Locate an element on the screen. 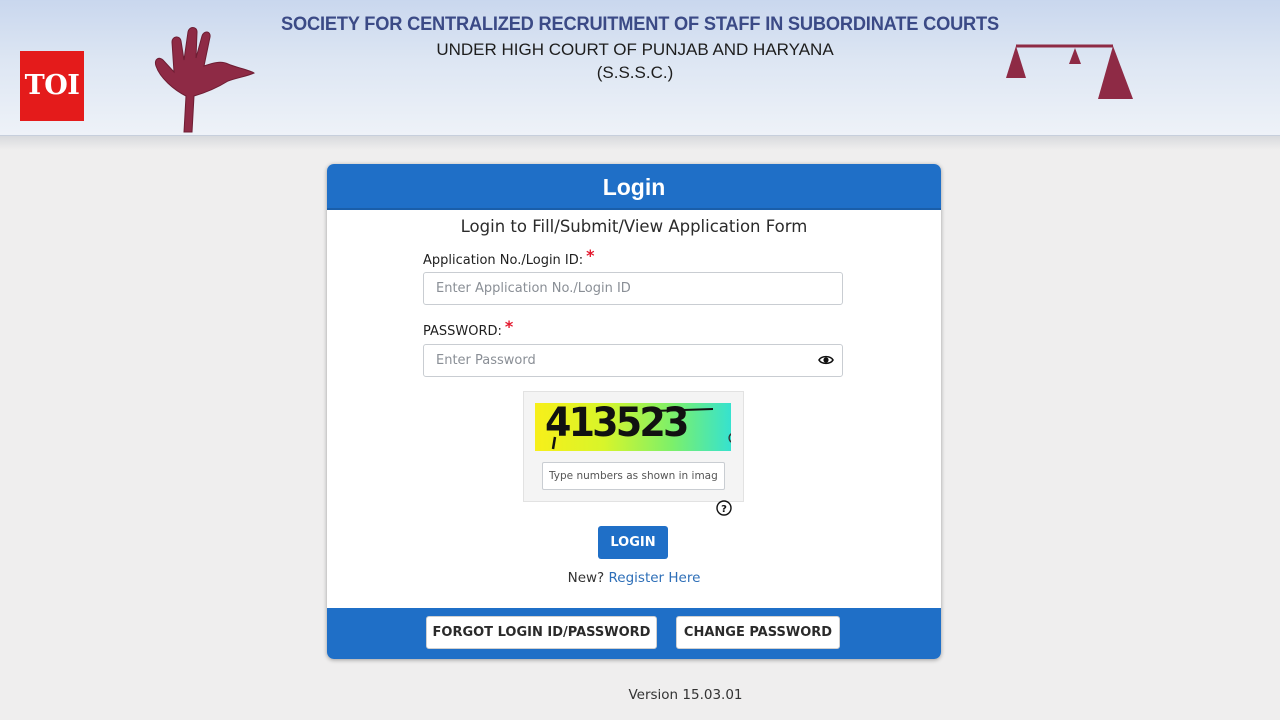 This screenshot has width=1280, height=720. header-shadow is located at coordinates (640, 143).